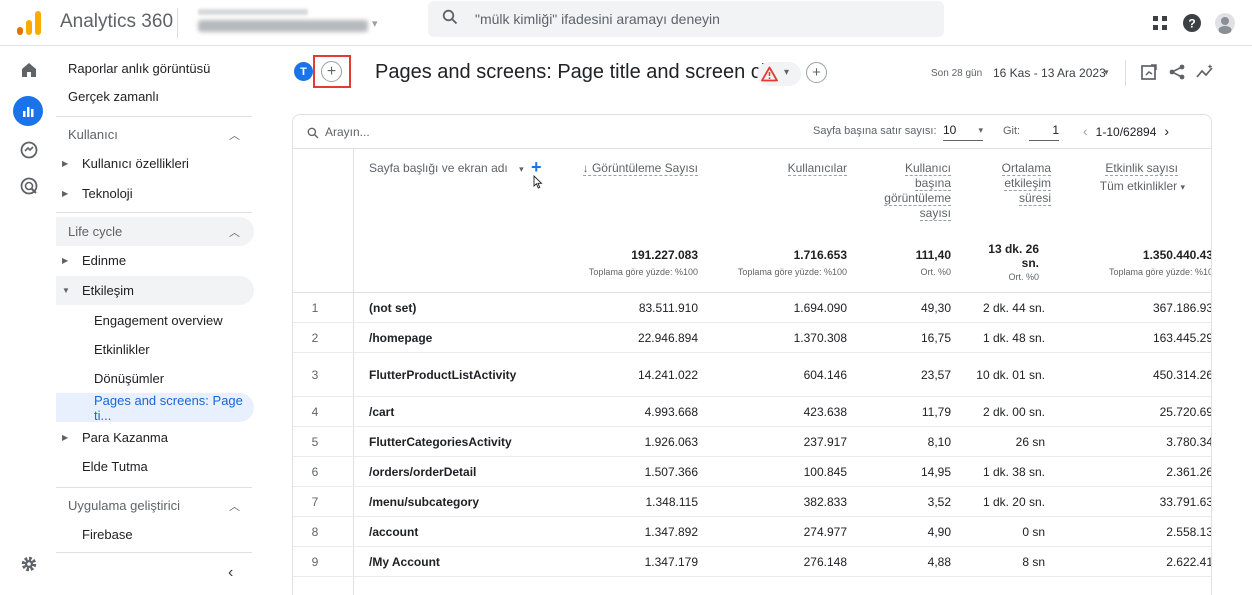 The image size is (1252, 595). Describe the element at coordinates (875, 131) in the screenshot. I see `rows-per-page-label: Sayfa başına satır sayısı:` at that location.